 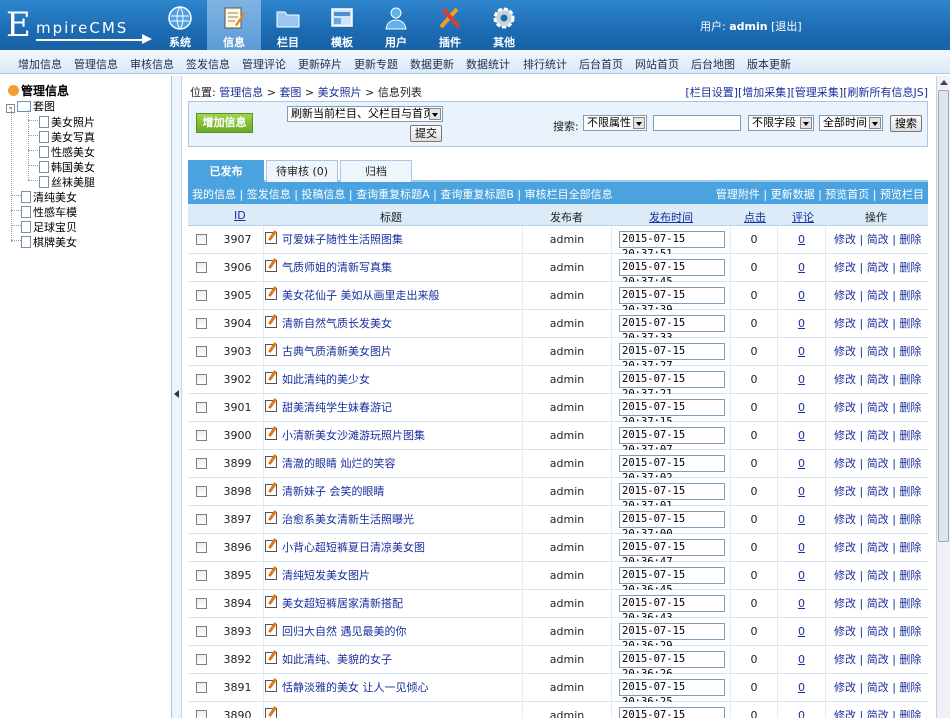 What do you see at coordinates (49, 197) in the screenshot?
I see `sidebar-item: 清纯美女` at bounding box center [49, 197].